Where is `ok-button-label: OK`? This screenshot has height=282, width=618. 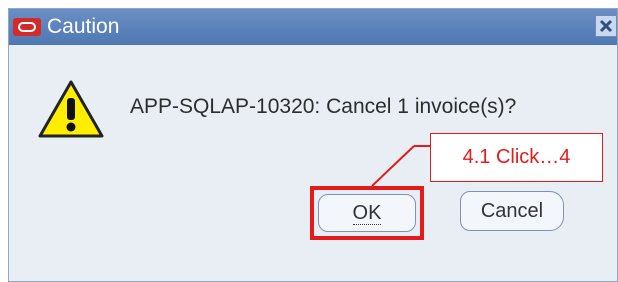
ok-button-label: OK is located at coordinates (367, 213).